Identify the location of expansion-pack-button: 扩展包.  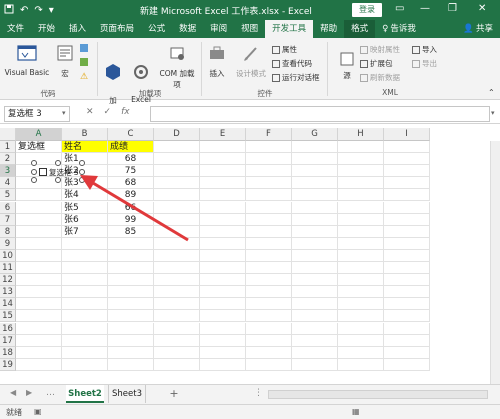
(376, 63).